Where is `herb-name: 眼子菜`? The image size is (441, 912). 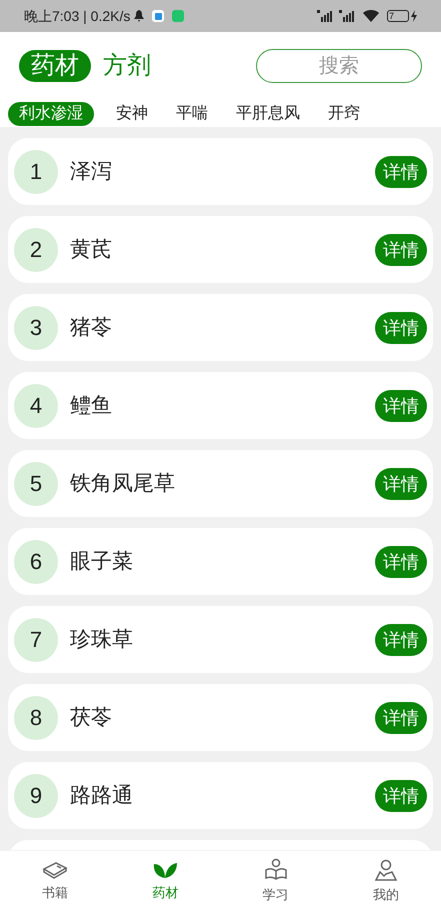 herb-name: 眼子菜 is located at coordinates (102, 561).